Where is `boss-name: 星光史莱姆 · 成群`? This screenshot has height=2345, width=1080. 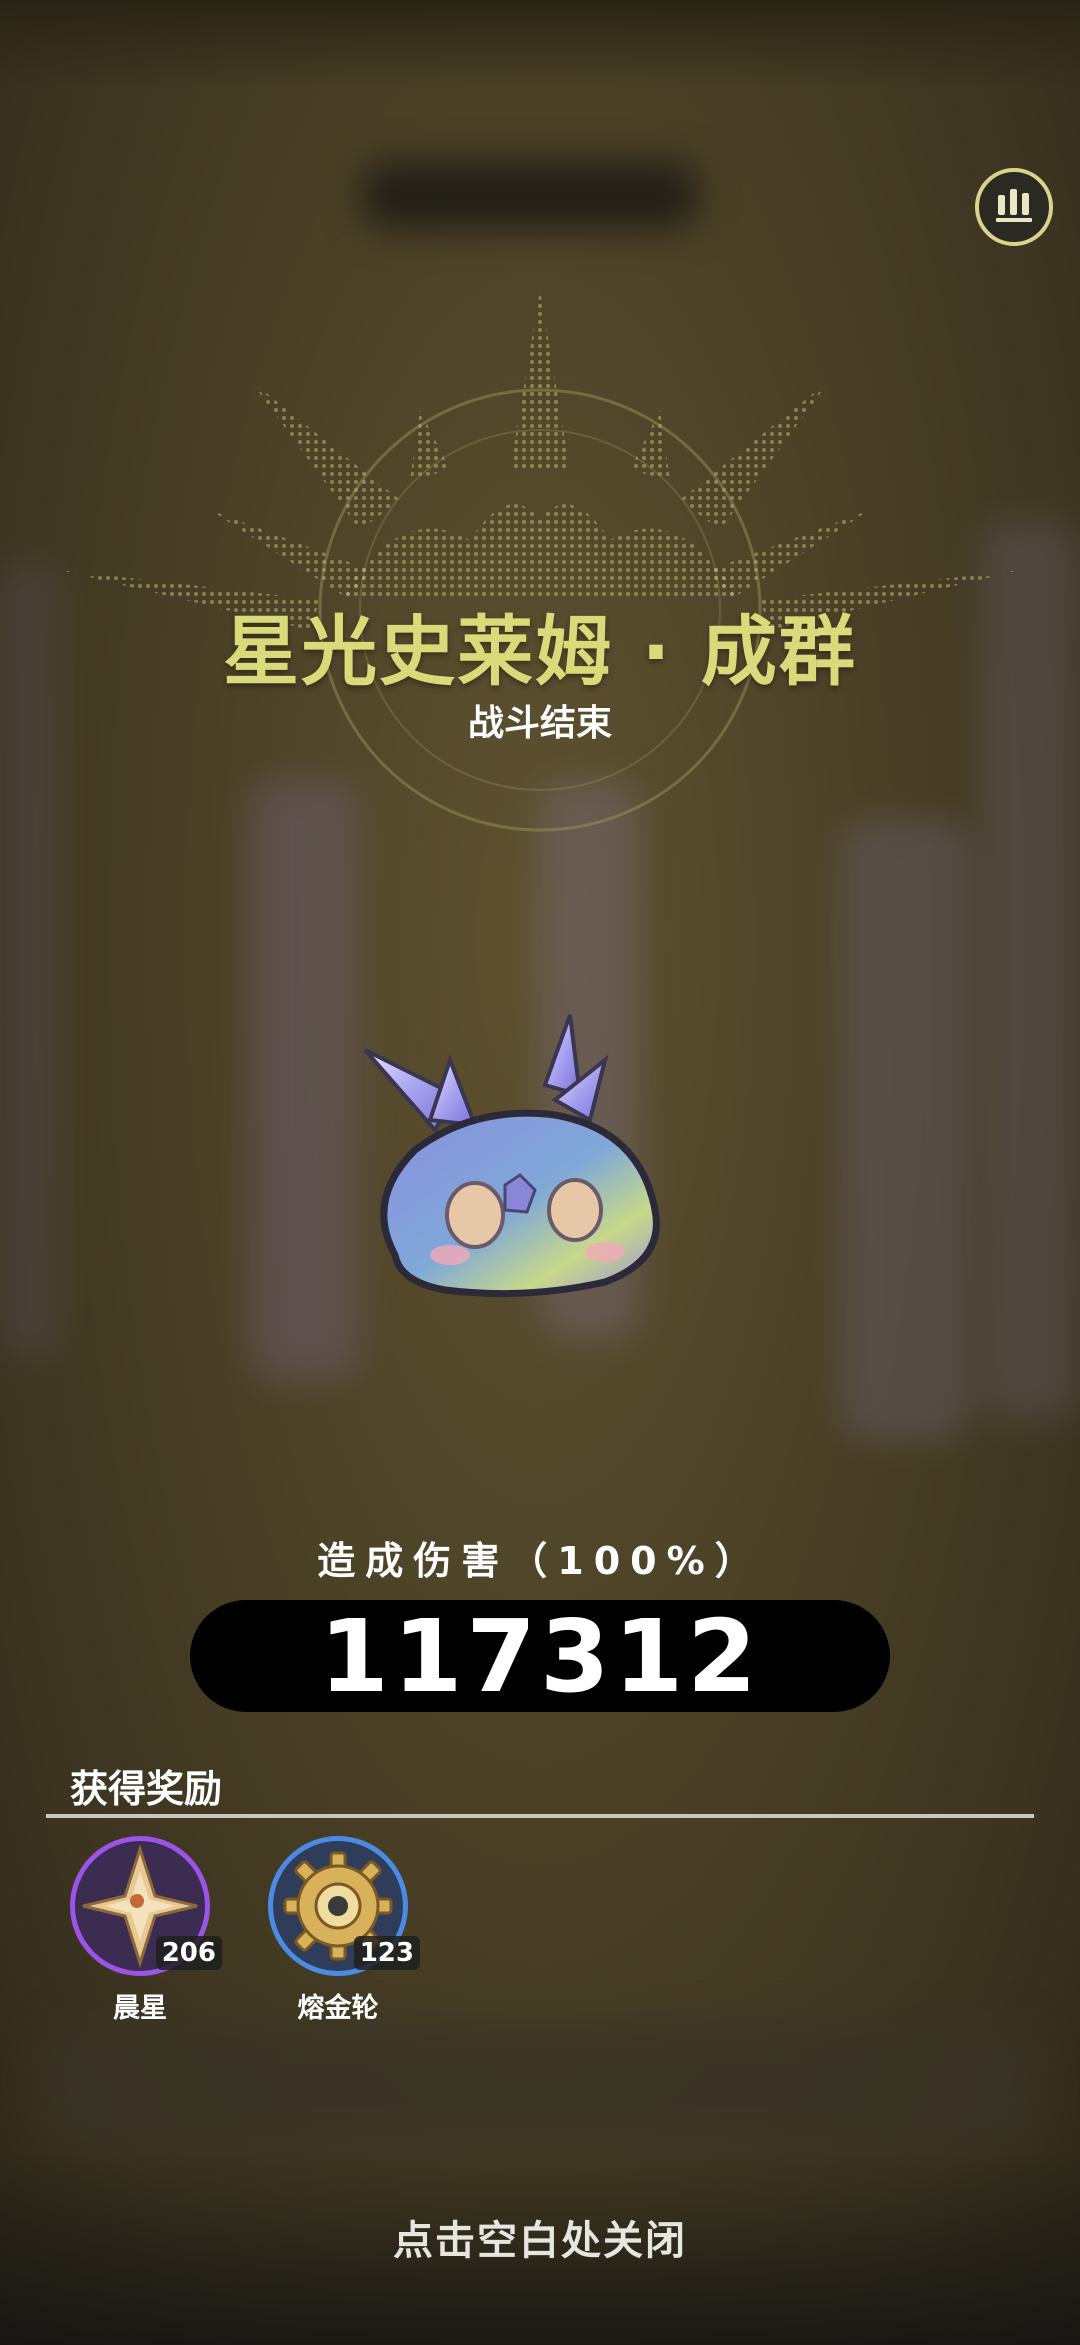
boss-name: 星光史莱姆 · 成群 is located at coordinates (540, 651).